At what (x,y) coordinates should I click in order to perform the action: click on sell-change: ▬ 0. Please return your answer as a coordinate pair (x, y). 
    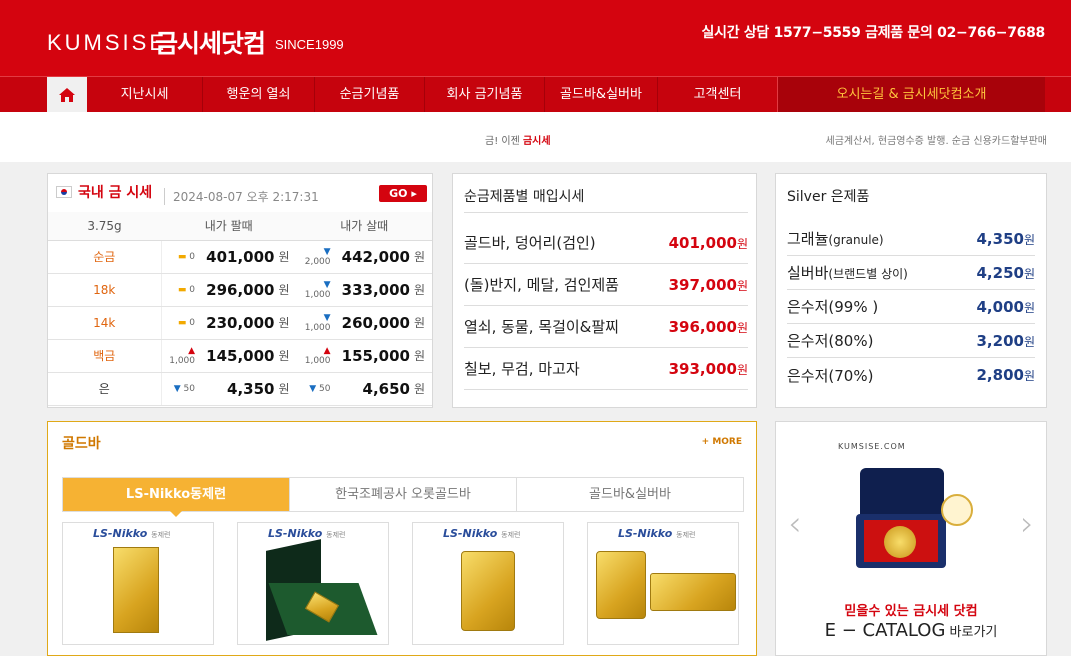
    Looking at the image, I should click on (181, 257).